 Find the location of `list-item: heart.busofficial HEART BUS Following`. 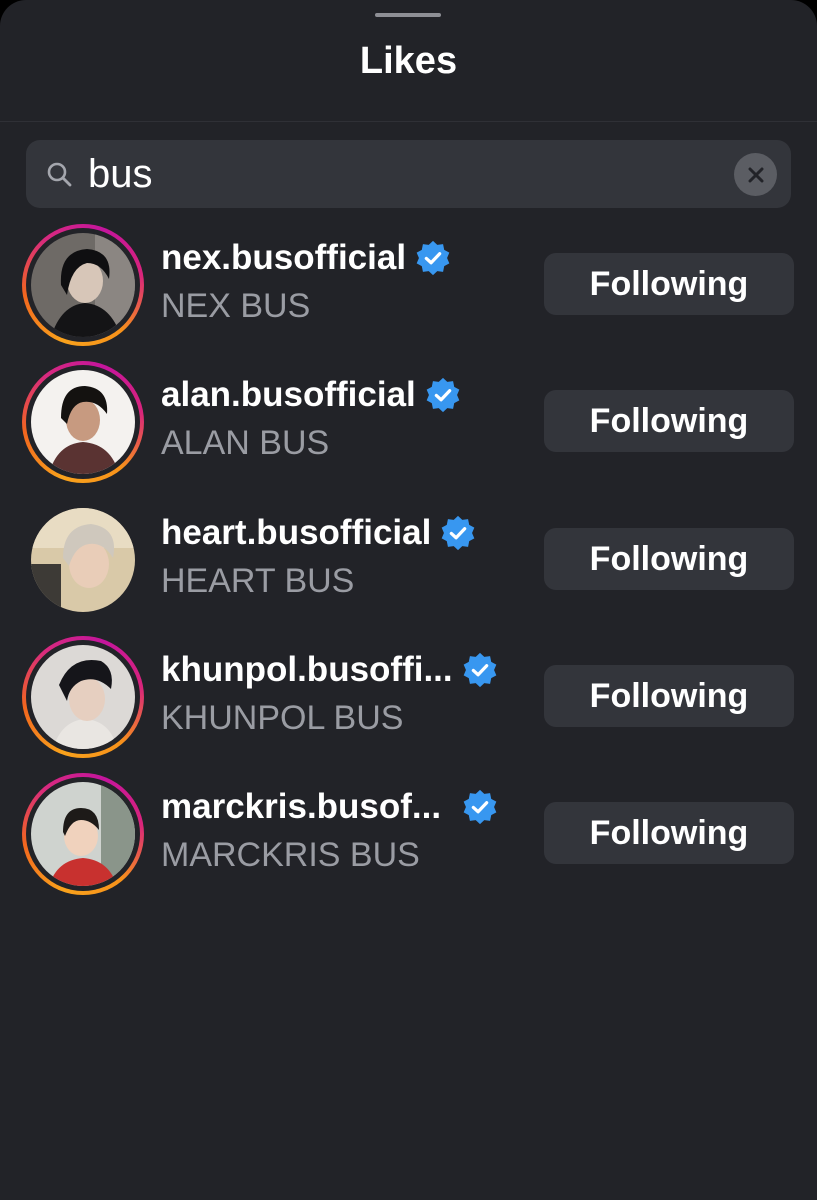

list-item: heart.busofficial HEART BUS Following is located at coordinates (408, 558).